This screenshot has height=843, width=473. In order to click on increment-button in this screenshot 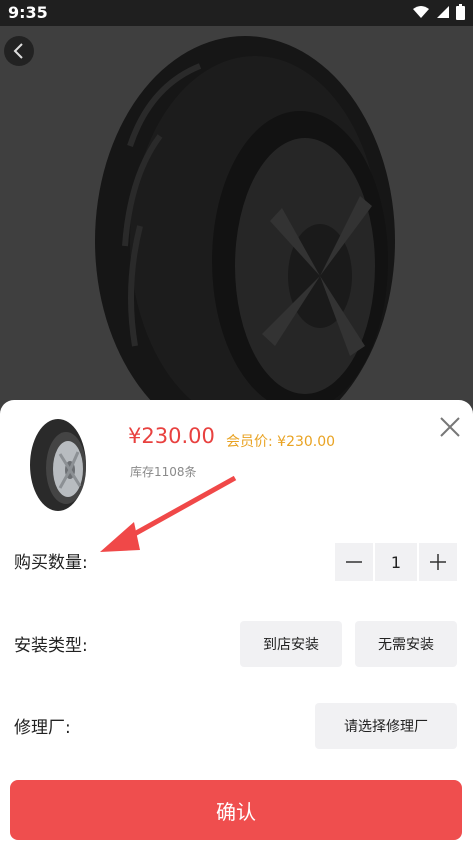, I will do `click(438, 562)`.